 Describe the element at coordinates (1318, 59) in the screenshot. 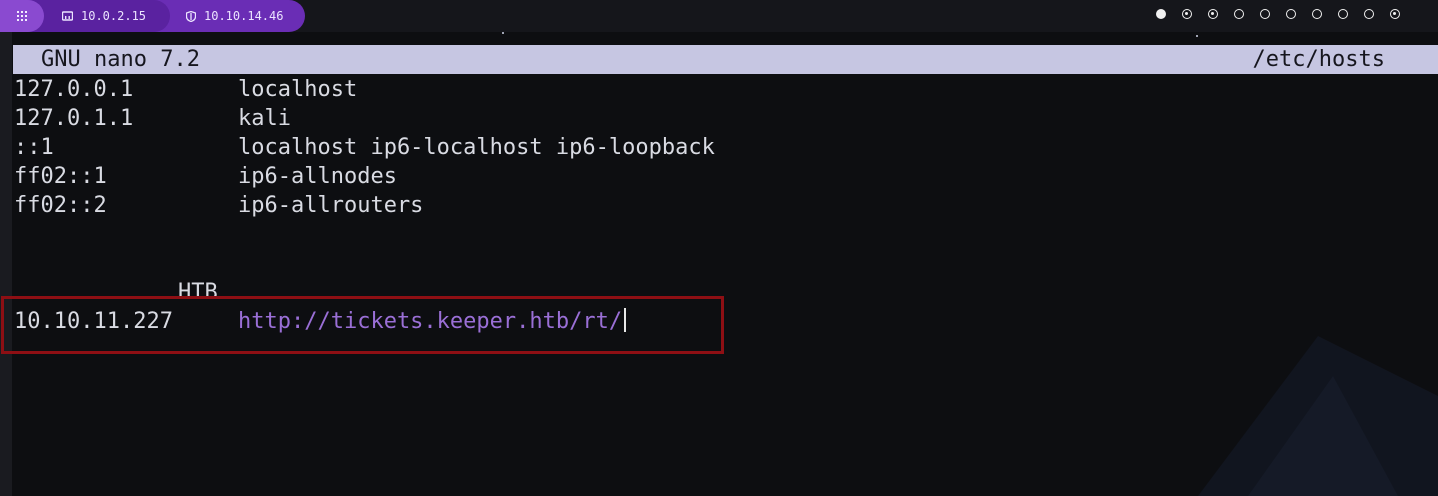

I see `open-file-name: /etc/hosts` at that location.